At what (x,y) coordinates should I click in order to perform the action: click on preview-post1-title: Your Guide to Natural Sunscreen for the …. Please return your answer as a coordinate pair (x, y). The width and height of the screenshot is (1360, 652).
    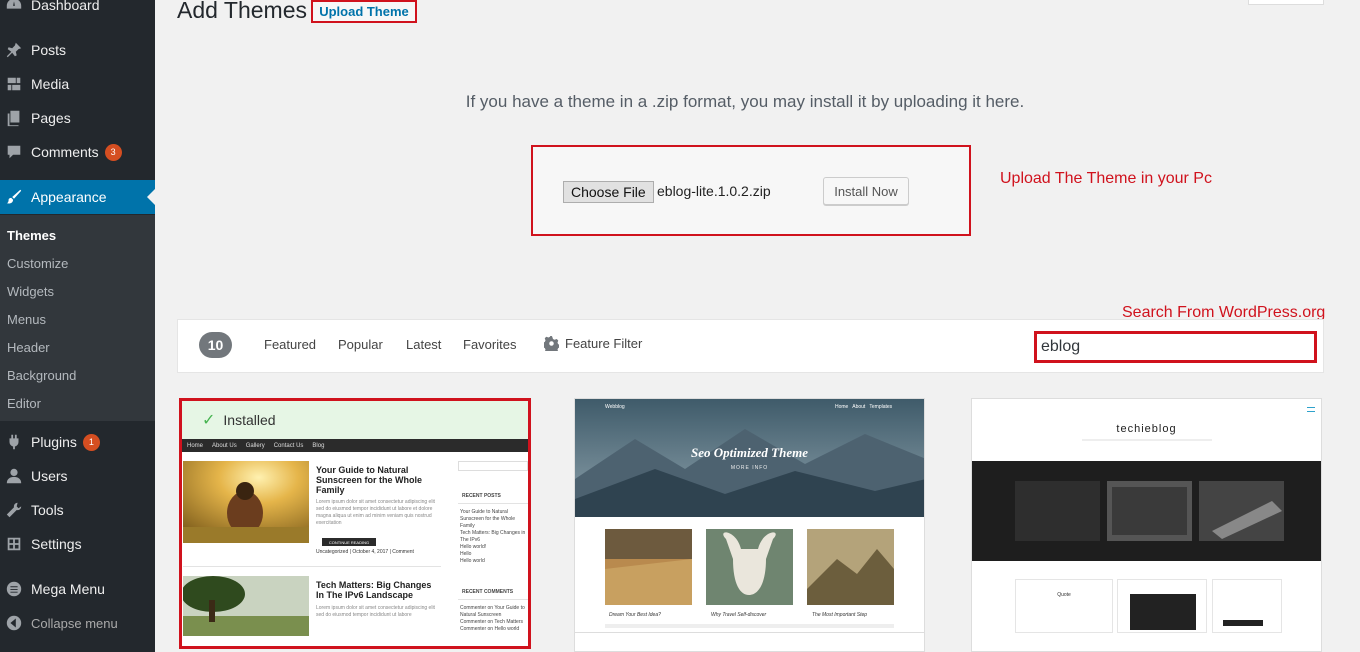
    Looking at the image, I should click on (369, 480).